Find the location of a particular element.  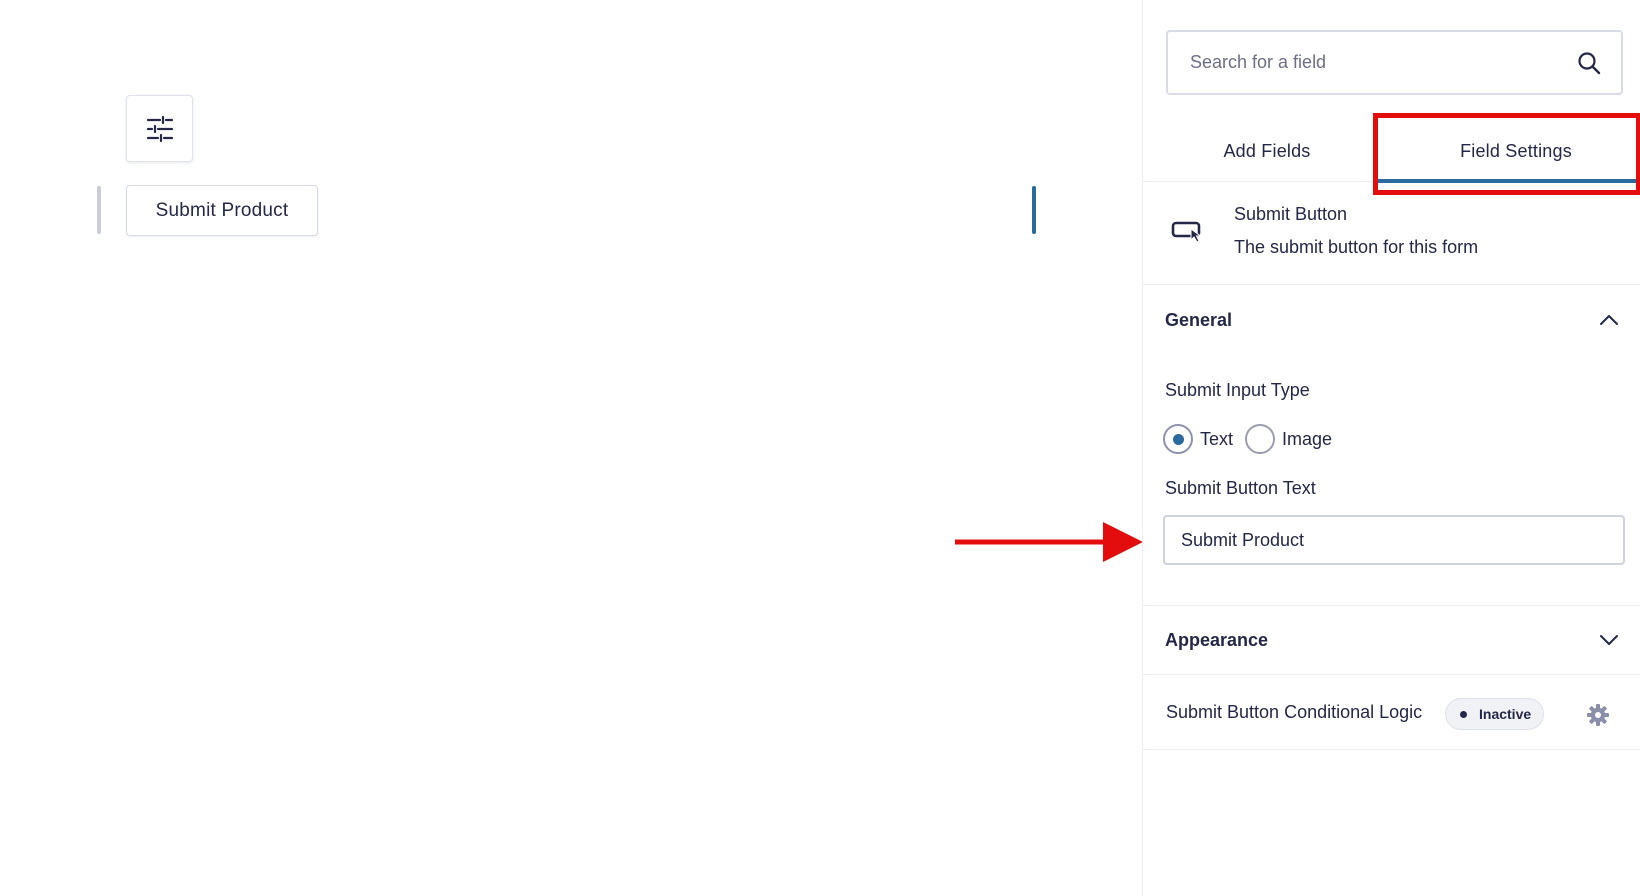

radio-selected-dot is located at coordinates (1178, 439).